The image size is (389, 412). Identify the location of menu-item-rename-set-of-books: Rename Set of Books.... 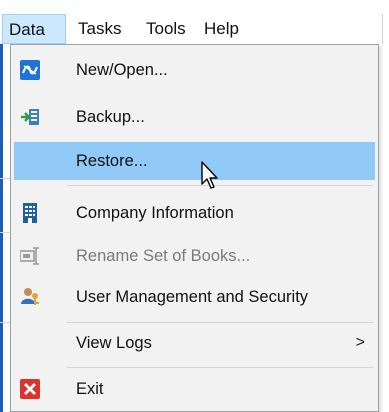
(194, 256).